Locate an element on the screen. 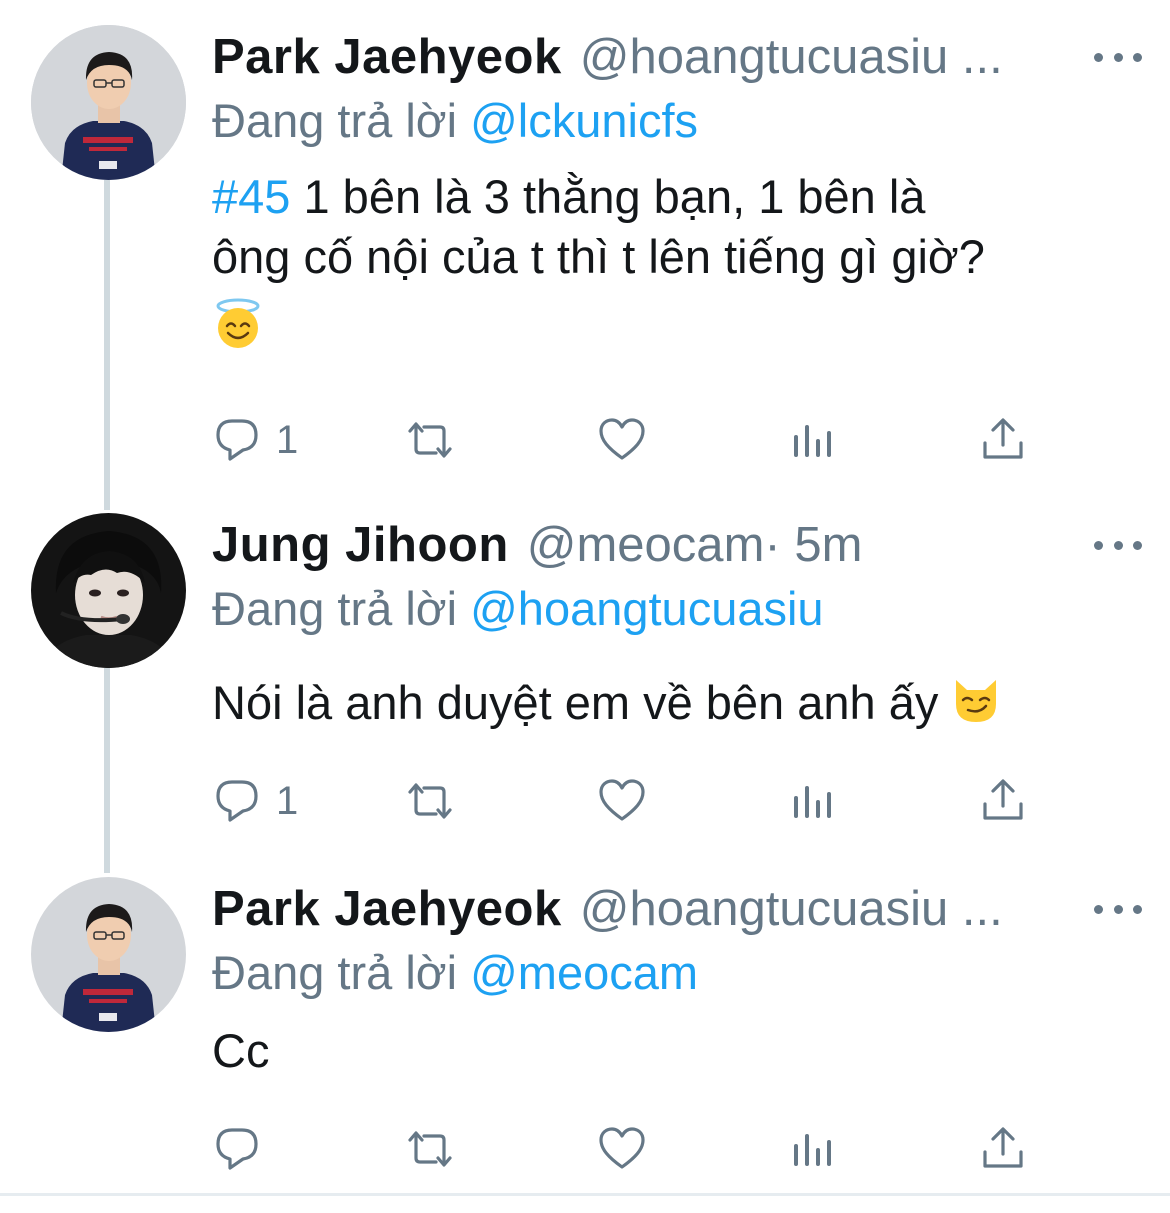 This screenshot has height=1213, width=1170. tweet-text-line: ông cố nội của t thì t lên tiếng gì giờ? is located at coordinates (598, 256).